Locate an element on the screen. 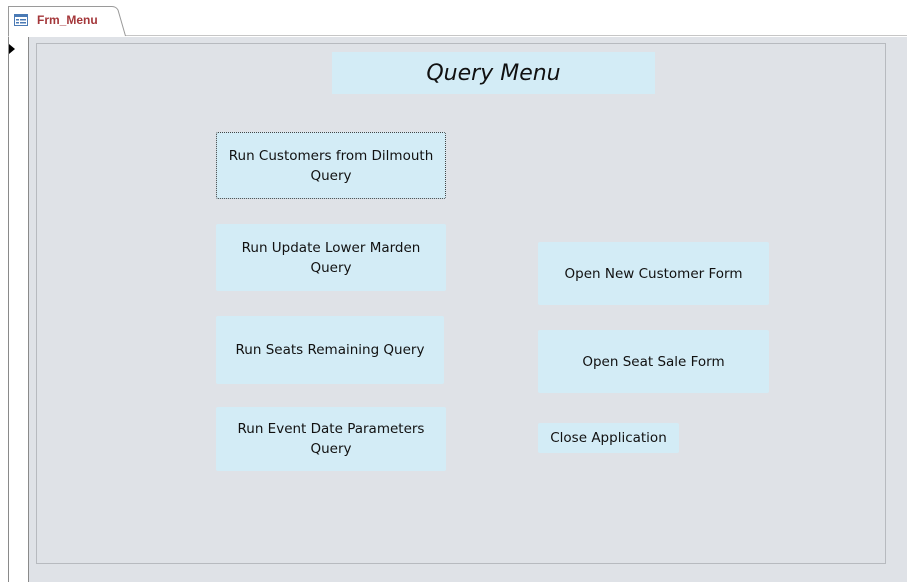 Image resolution: width=907 pixels, height=582 pixels. run-event-date-parameters-button: Run Event Date Parameters Query is located at coordinates (331, 439).